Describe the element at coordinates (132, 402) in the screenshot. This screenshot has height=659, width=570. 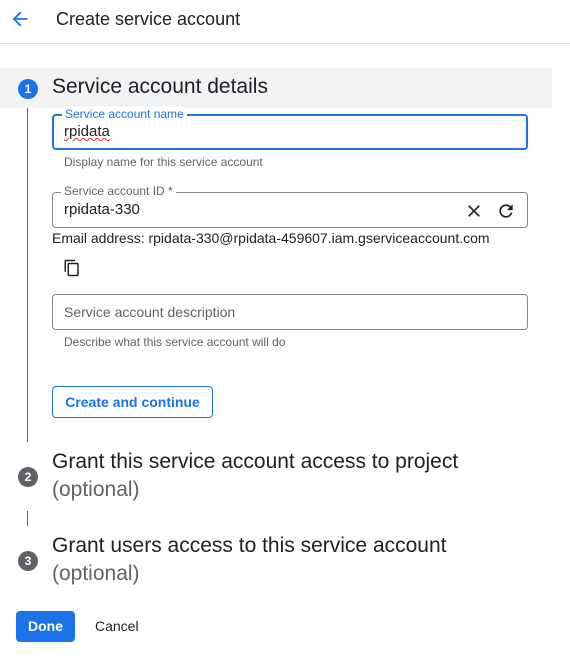
I see `create-and-continue-button: Create and continue` at that location.